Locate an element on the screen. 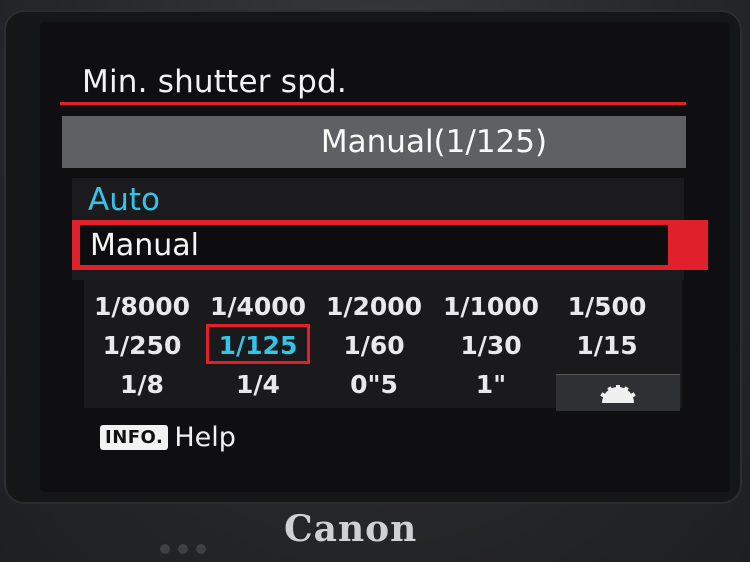  help-hint: INFO. Help is located at coordinates (168, 437).